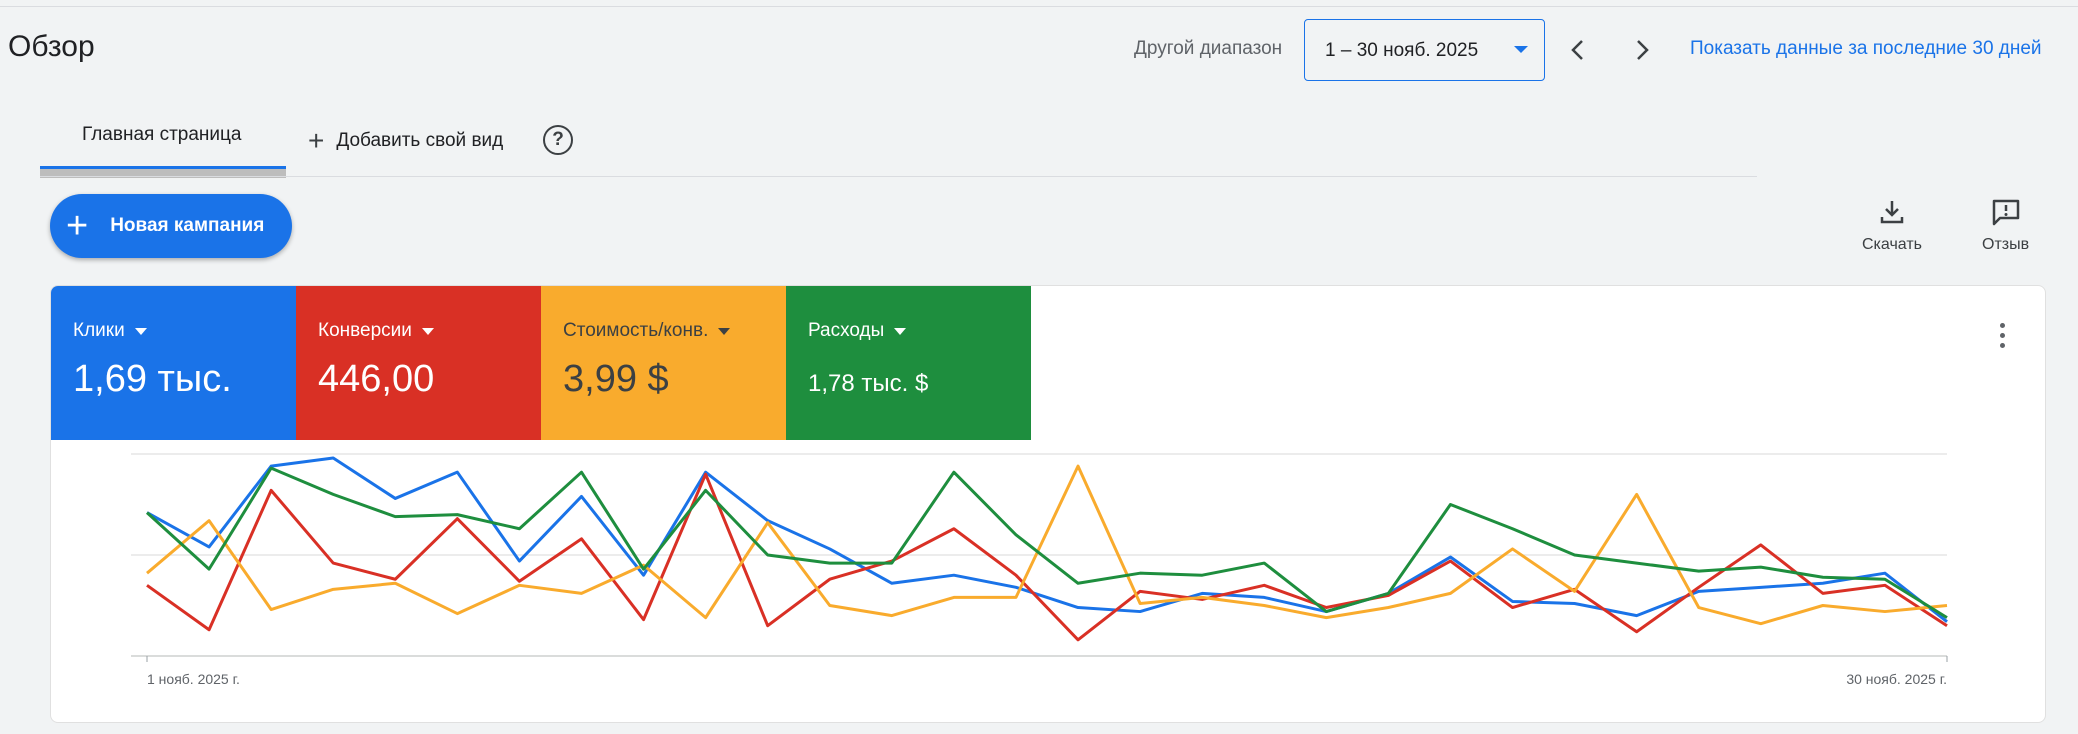 Image resolution: width=2078 pixels, height=734 pixels. Describe the element at coordinates (1208, 48) in the screenshot. I see `date-range-label: Другой диапазон` at that location.